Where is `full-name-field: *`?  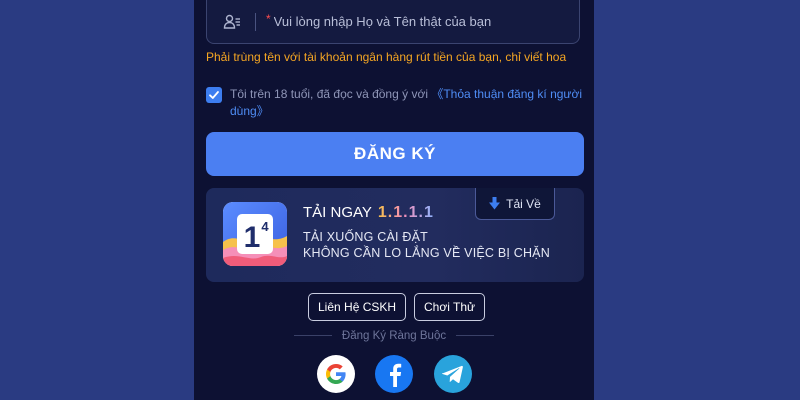 full-name-field: * is located at coordinates (393, 22).